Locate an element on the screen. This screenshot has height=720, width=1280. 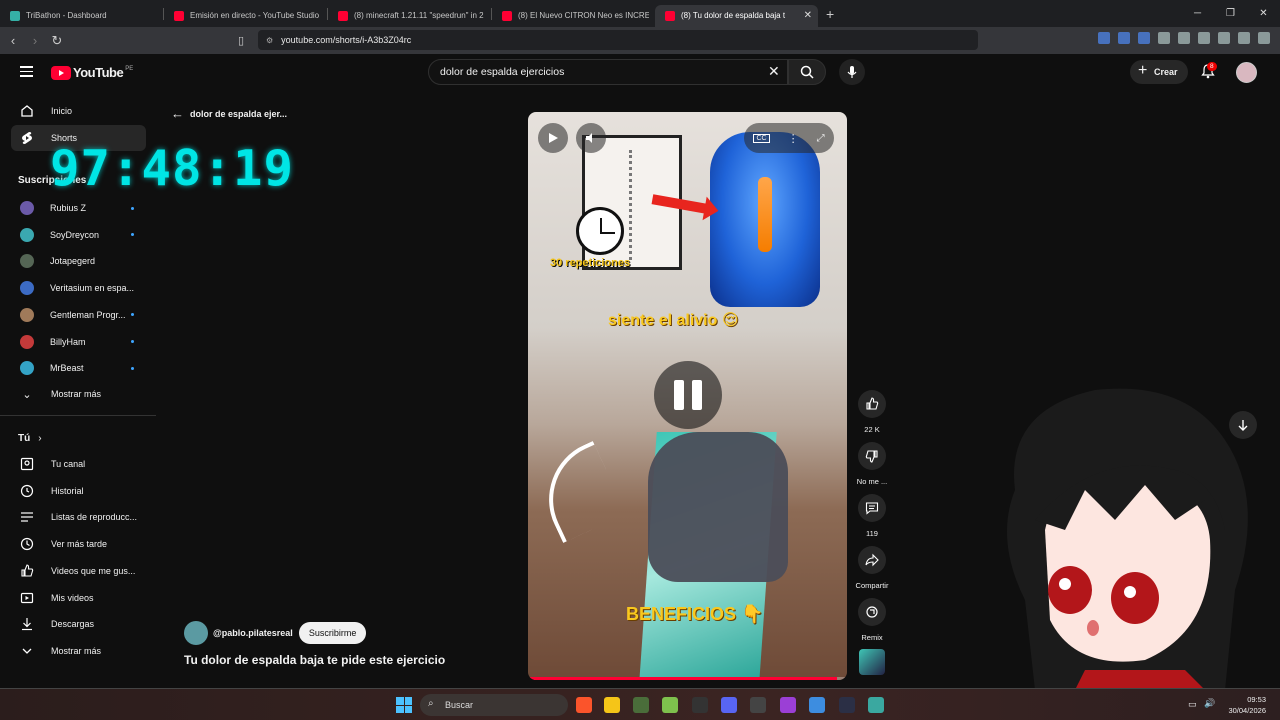
sidebar-item-label: Mostrar más is located at coordinates (76, 650).